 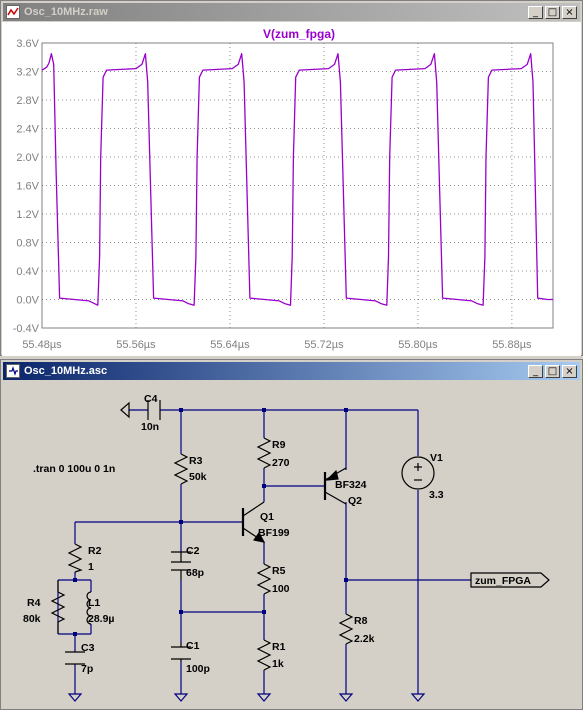 What do you see at coordinates (27, 158) in the screenshot?
I see `y-tick-label: 2.0V` at bounding box center [27, 158].